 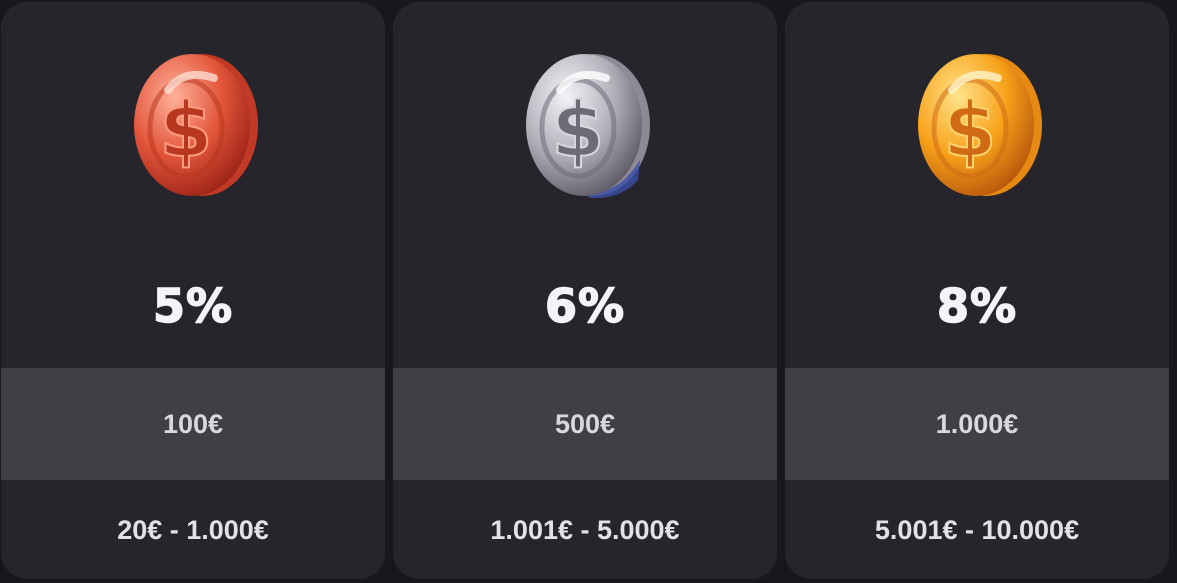 What do you see at coordinates (585, 306) in the screenshot?
I see `cashback-percent: 6%` at bounding box center [585, 306].